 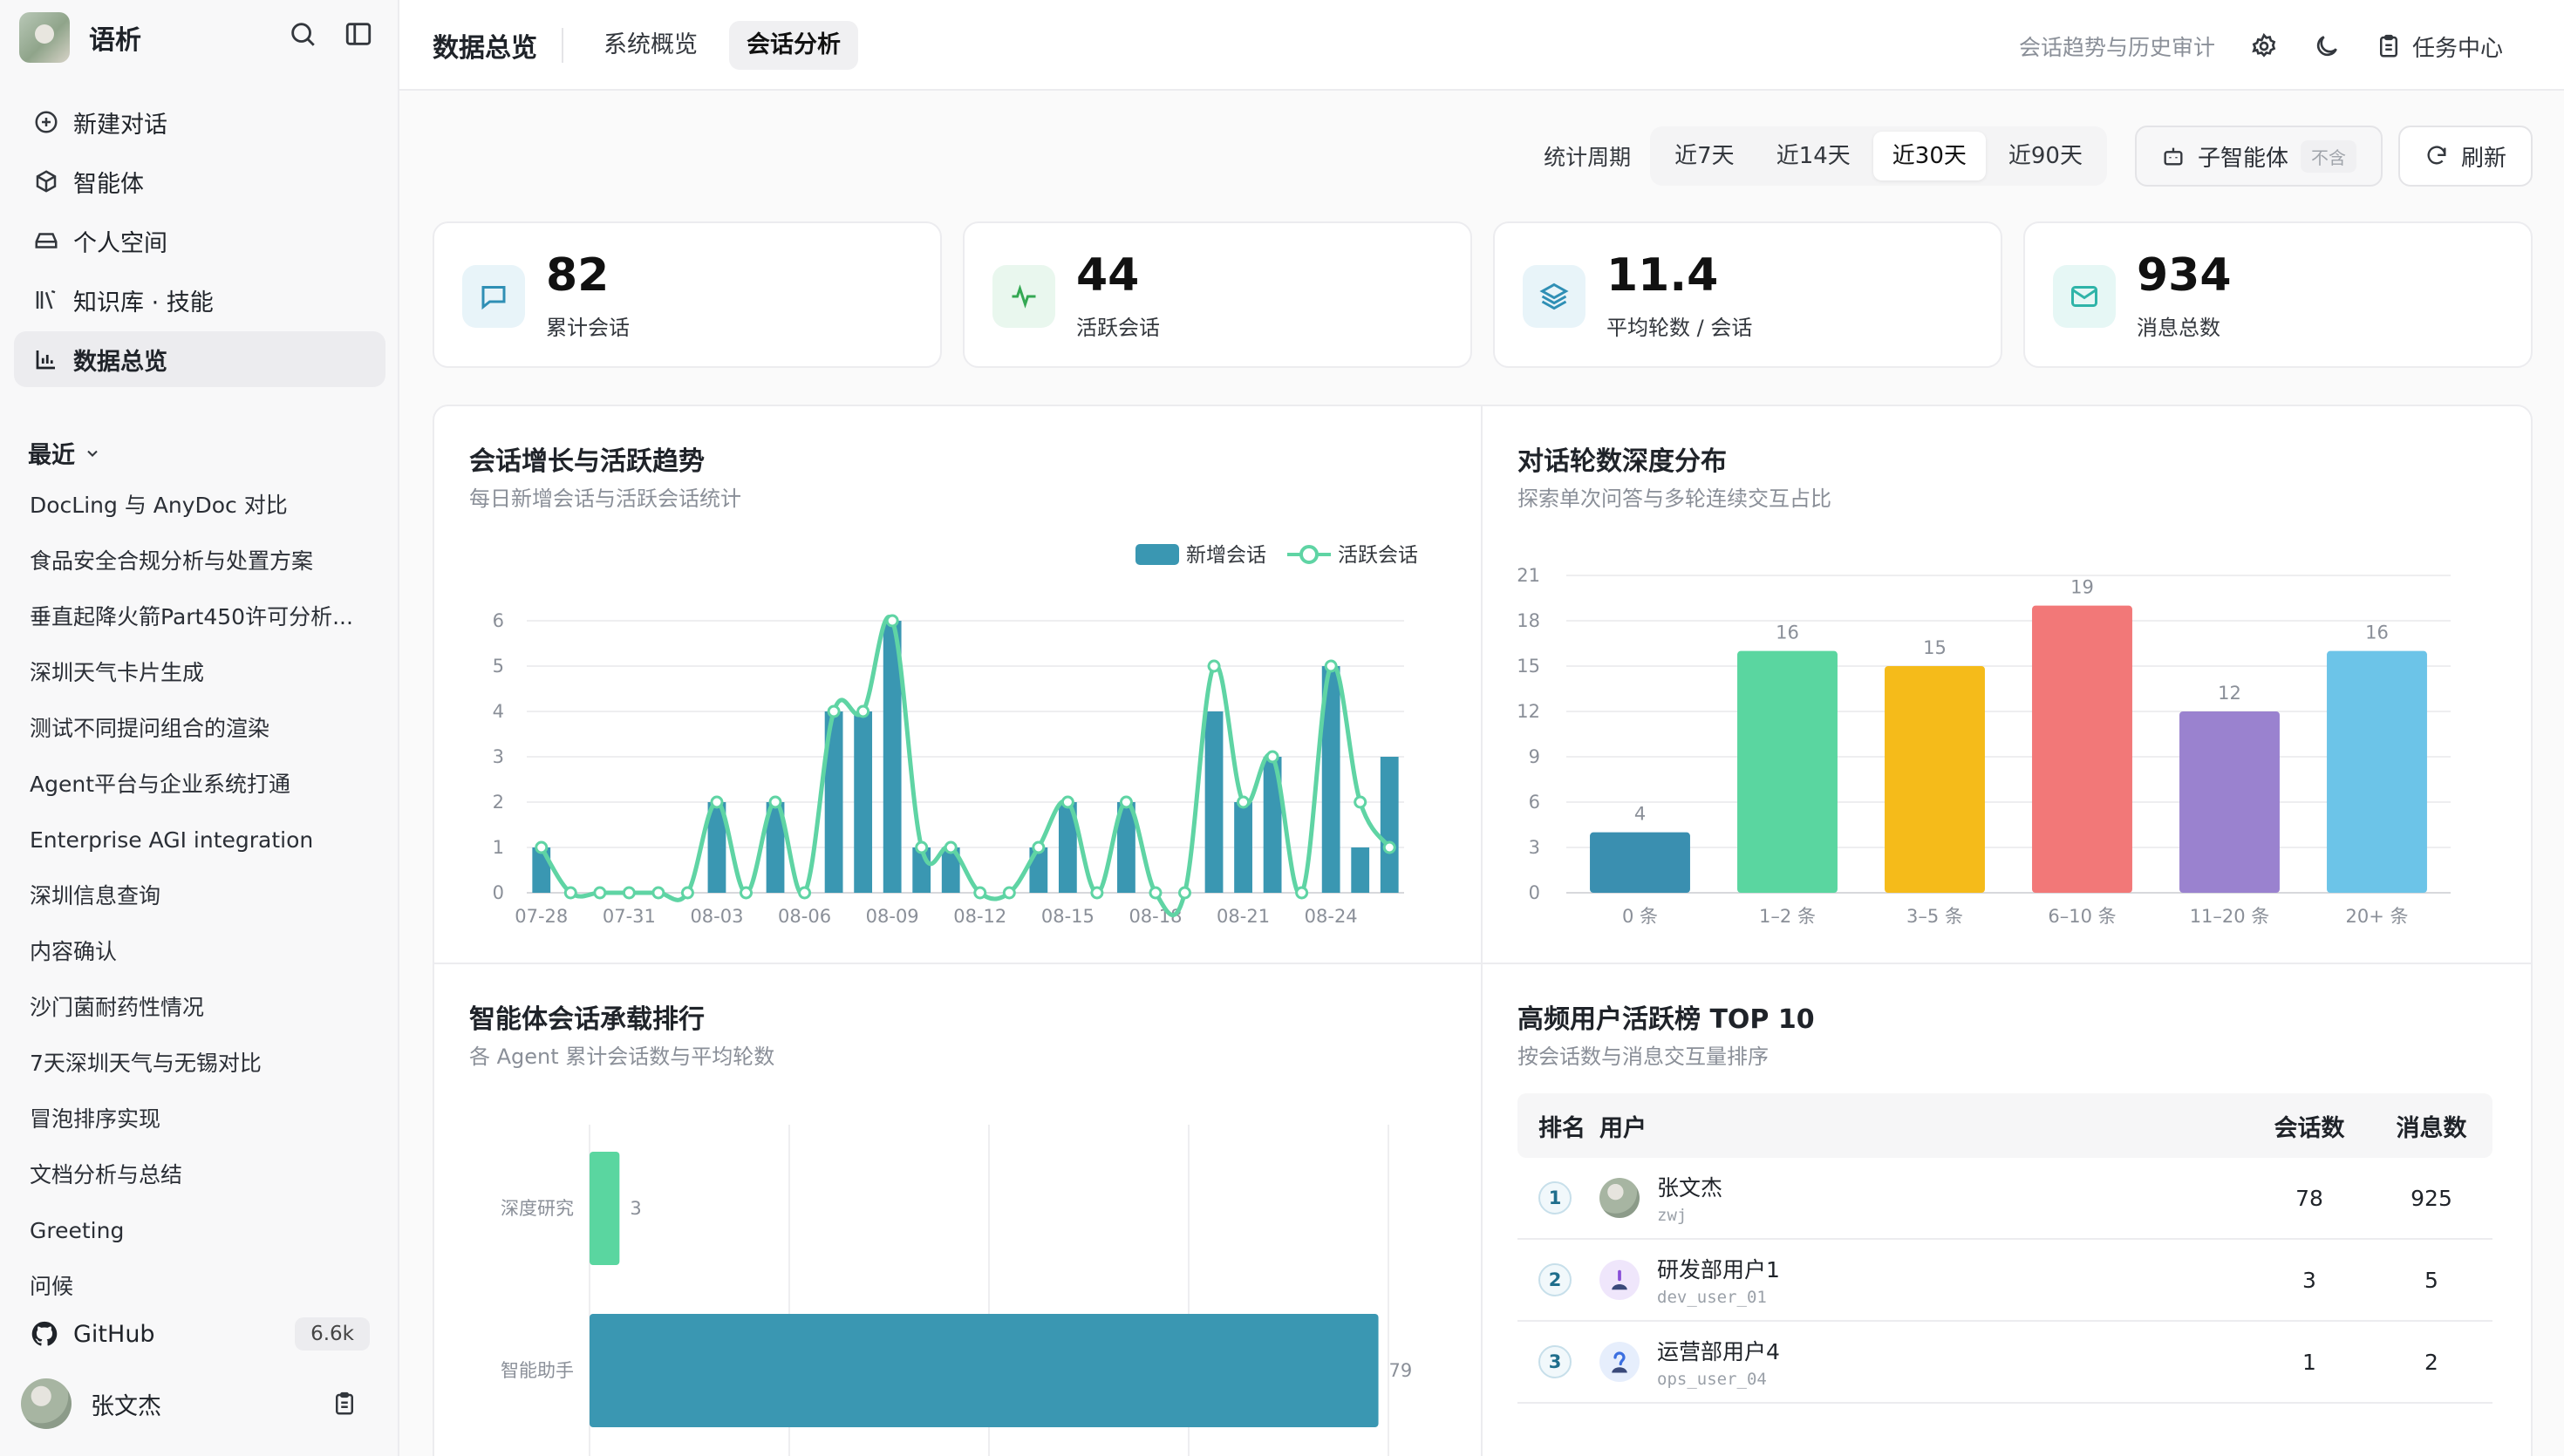 What do you see at coordinates (199, 122) in the screenshot?
I see `nav-new-chat: 新建对话` at bounding box center [199, 122].